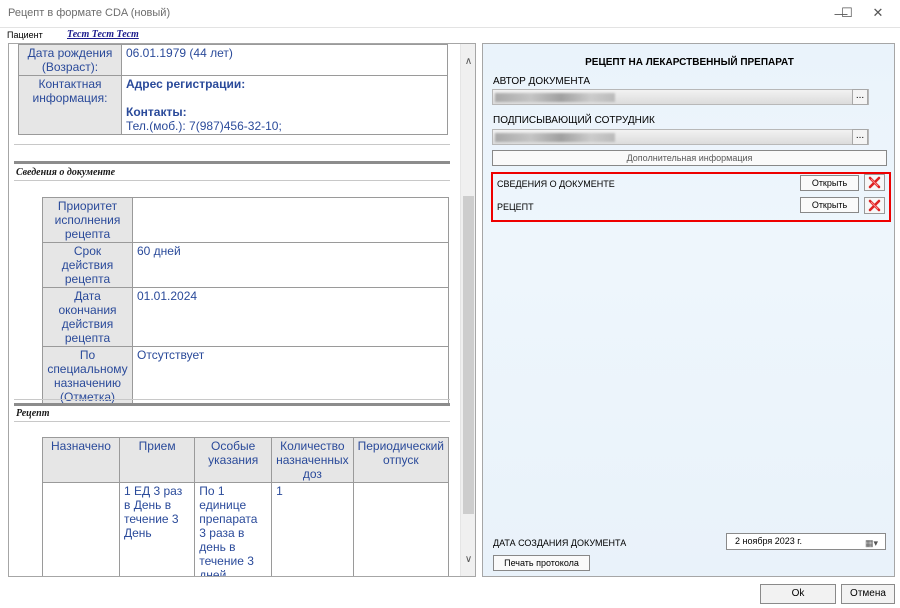  Describe the element at coordinates (468, 355) in the screenshot. I see `scrollbar-thumb` at that location.